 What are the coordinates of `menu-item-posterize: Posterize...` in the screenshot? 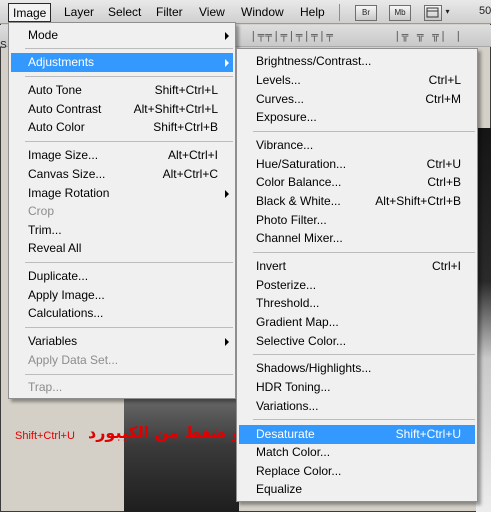 It's located at (357, 285).